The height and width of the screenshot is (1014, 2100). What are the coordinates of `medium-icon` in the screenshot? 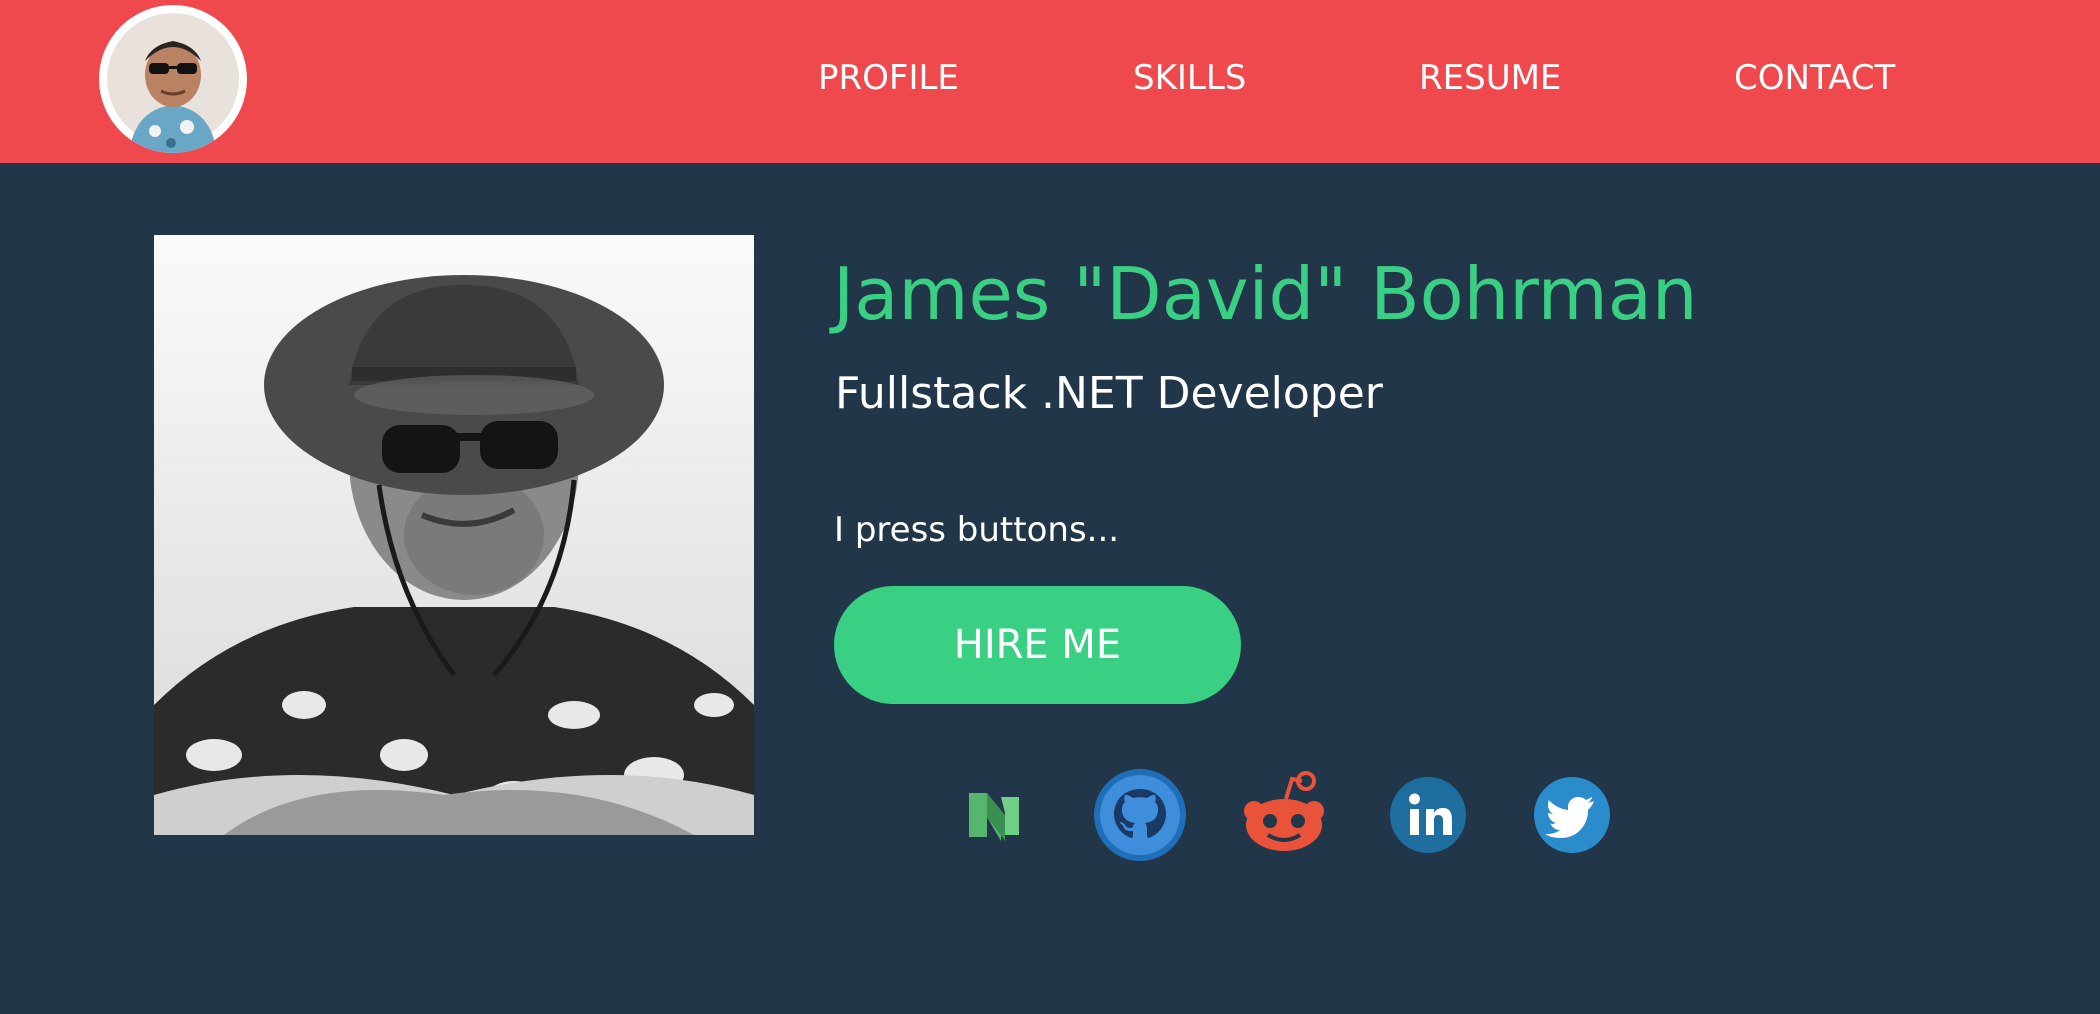 It's located at (995, 815).